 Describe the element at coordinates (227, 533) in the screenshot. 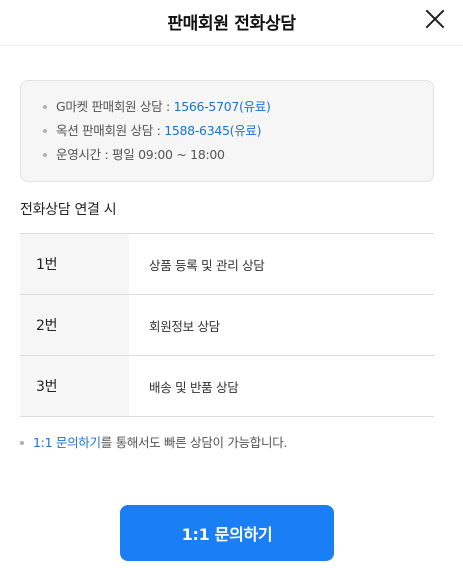

I see `inquiry-button: 1:1 문의하기` at that location.